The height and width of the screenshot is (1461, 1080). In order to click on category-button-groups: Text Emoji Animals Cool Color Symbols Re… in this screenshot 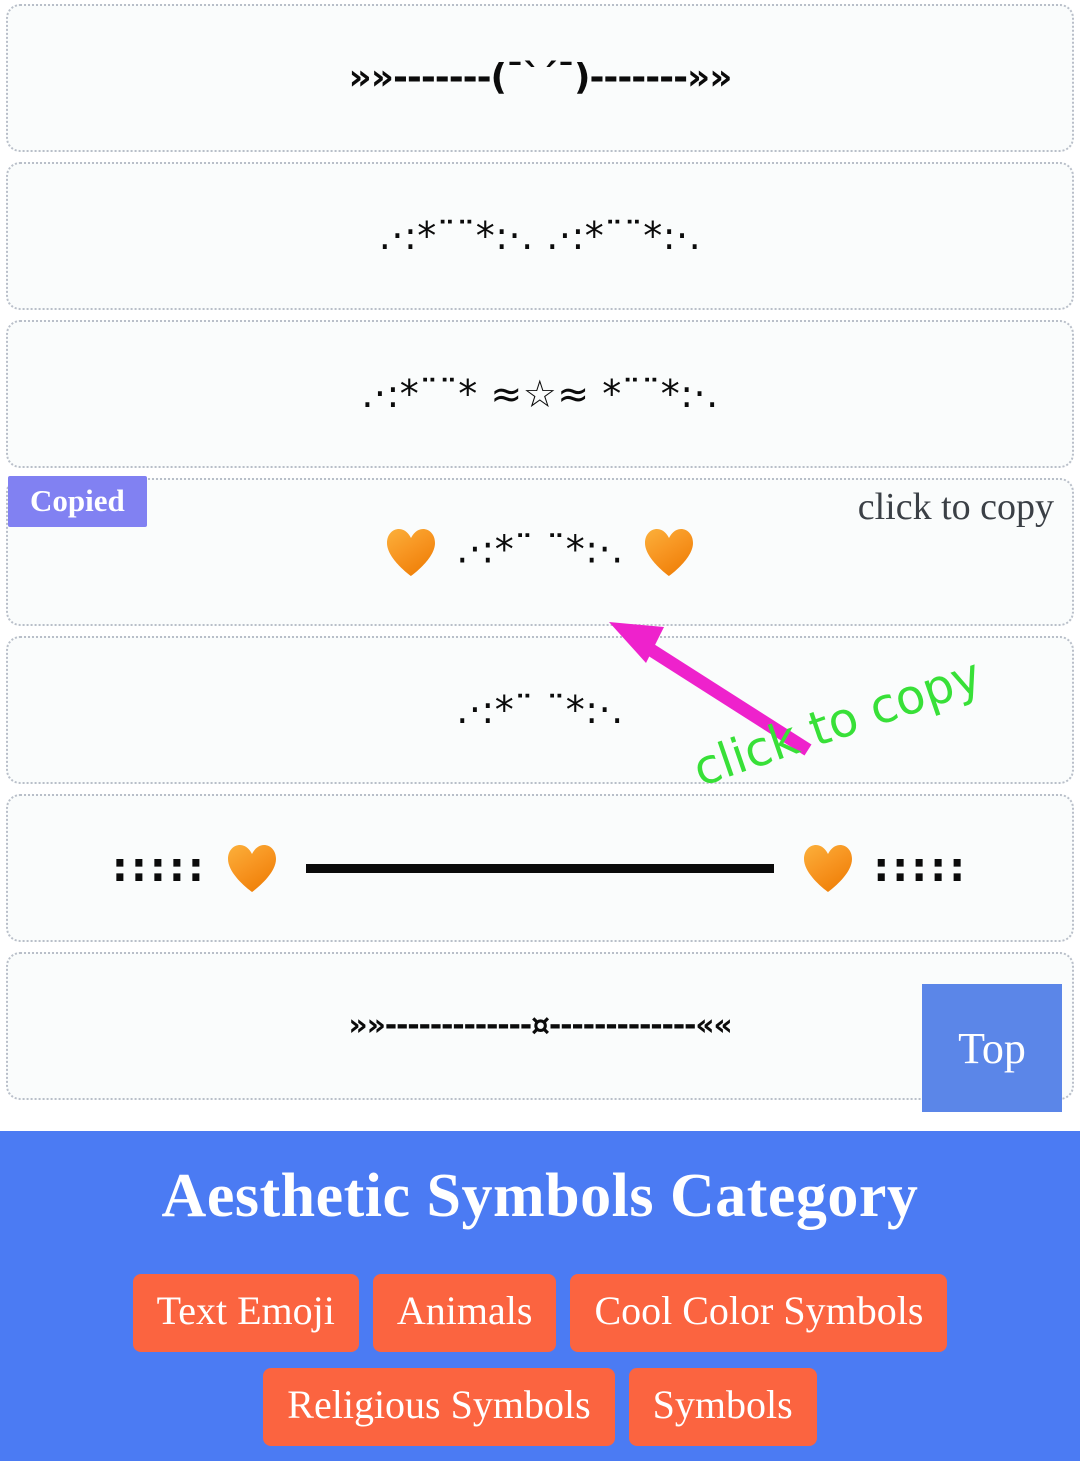, I will do `click(540, 1360)`.